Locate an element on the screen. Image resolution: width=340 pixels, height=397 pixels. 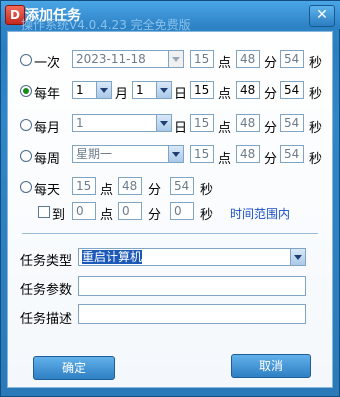
weekly-second-input: 54 is located at coordinates (292, 154).